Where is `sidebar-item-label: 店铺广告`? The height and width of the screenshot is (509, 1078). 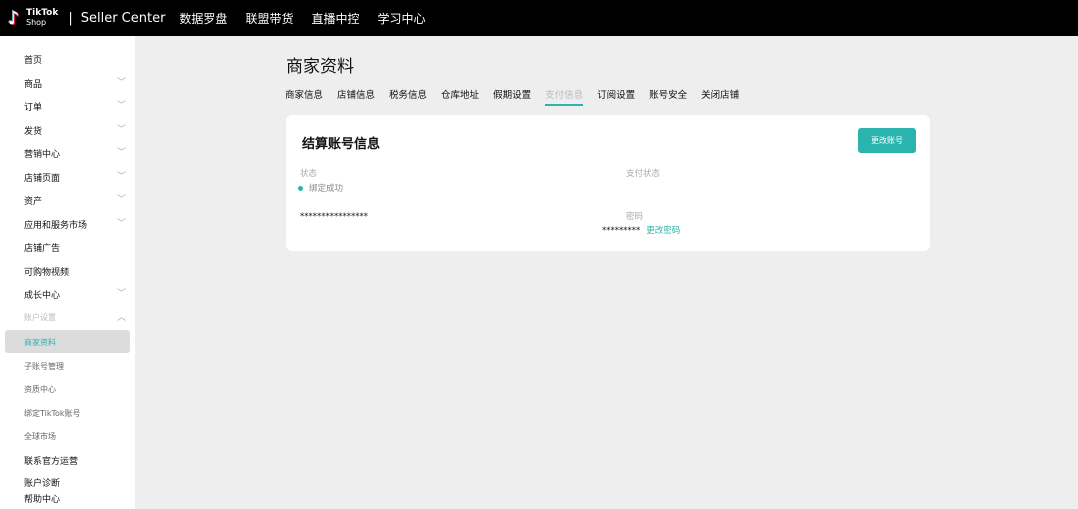 sidebar-item-label: 店铺广告 is located at coordinates (42, 249).